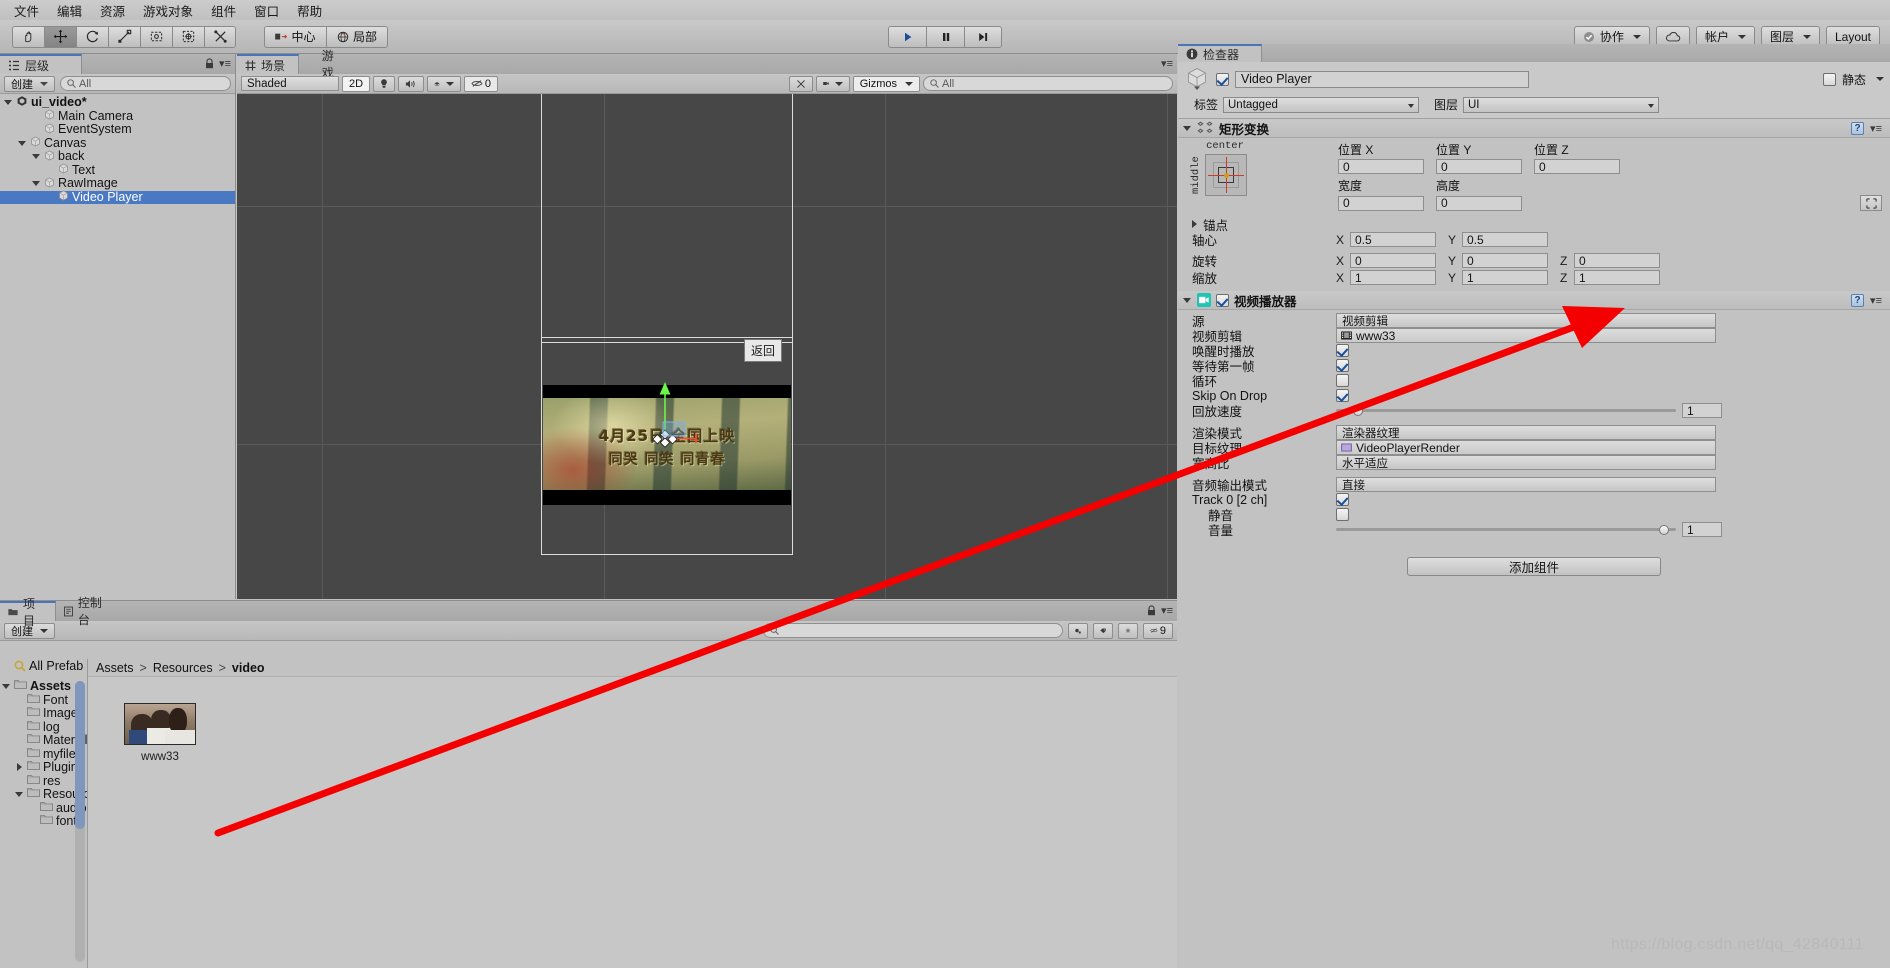  I want to click on menu-item-component: 组件, so click(223, 11).